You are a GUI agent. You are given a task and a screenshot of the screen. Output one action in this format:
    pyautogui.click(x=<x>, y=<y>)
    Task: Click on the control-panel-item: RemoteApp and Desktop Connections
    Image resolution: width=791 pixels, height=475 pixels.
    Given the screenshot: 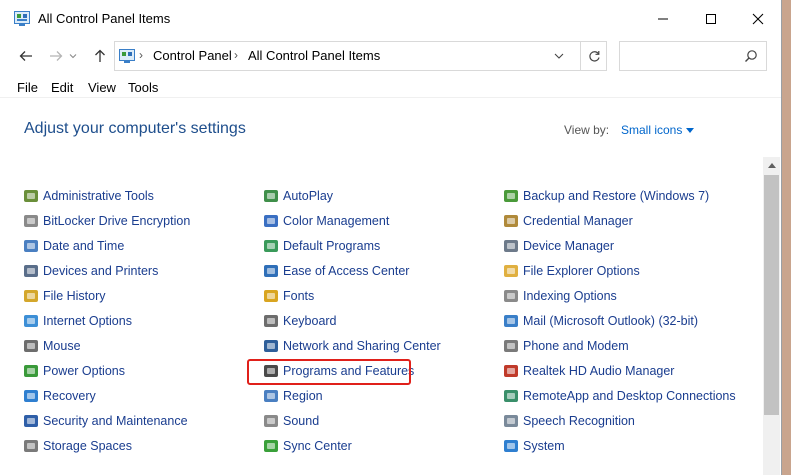 What is the action you would take?
    pyautogui.click(x=619, y=396)
    